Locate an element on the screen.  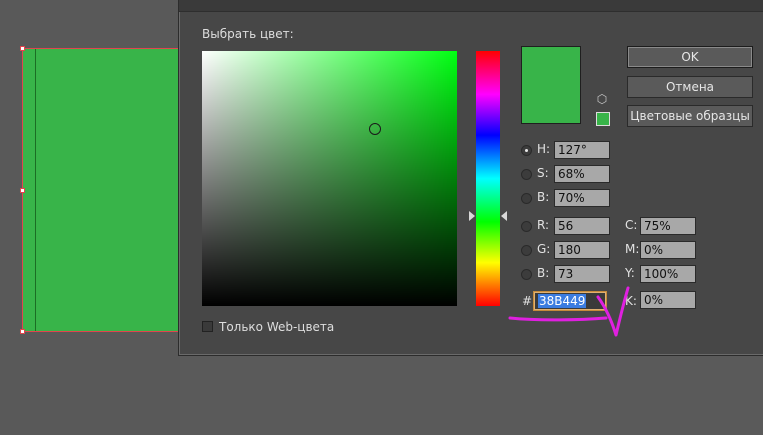
hex-field: 38B449 is located at coordinates (570, 301).